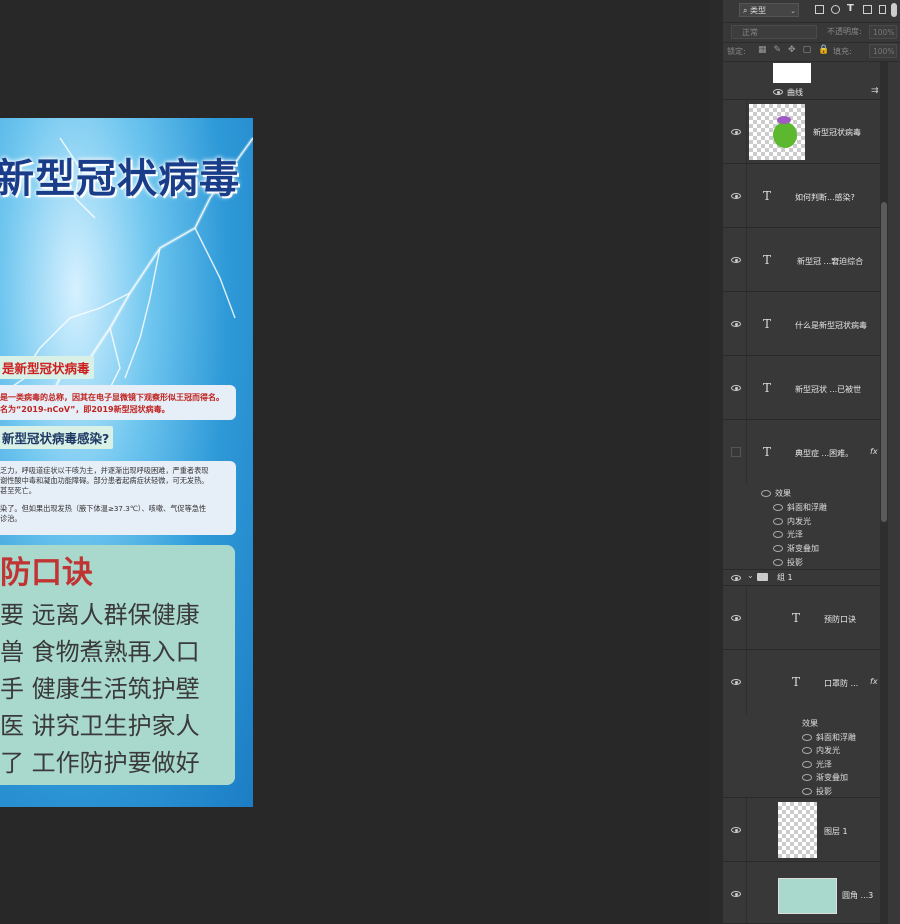  What do you see at coordinates (103, 508) in the screenshot?
I see `section2-line: 染了。但如果出现发热（腋下体温≥37.3℃）、咳嗽、气促等急性` at bounding box center [103, 508].